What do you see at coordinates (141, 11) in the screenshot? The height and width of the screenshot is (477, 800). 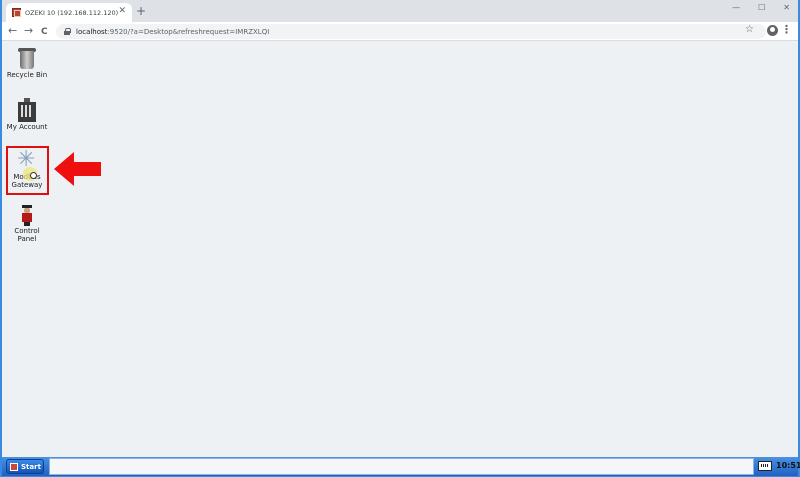 I see `new-tab-button: +` at bounding box center [141, 11].